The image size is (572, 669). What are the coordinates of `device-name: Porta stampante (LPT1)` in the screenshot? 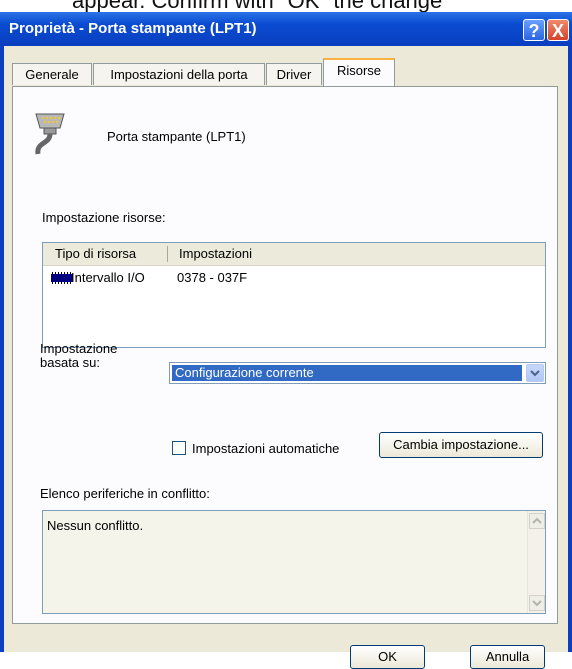 It's located at (176, 136).